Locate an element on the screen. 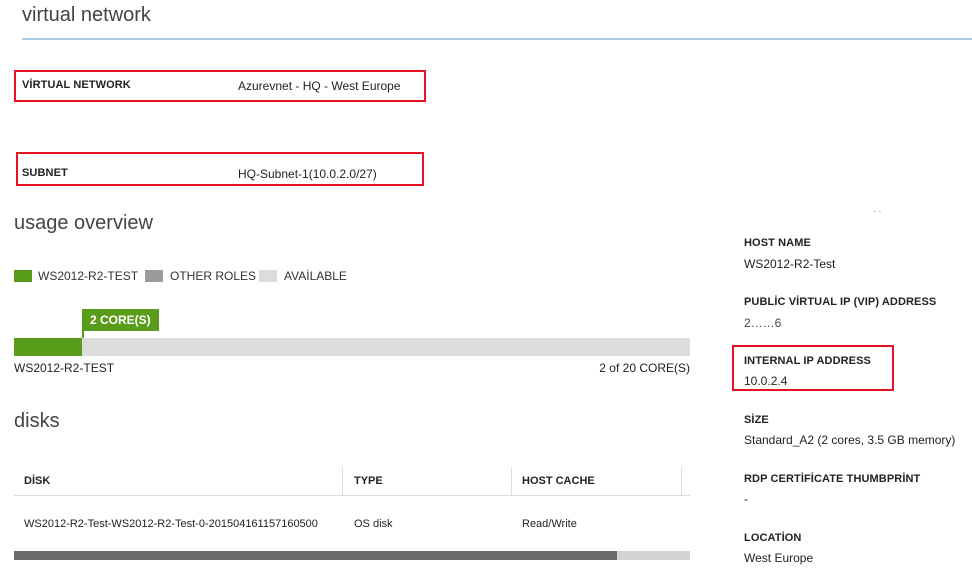 The image size is (972, 579). column-header-disk: DİSK is located at coordinates (37, 481).